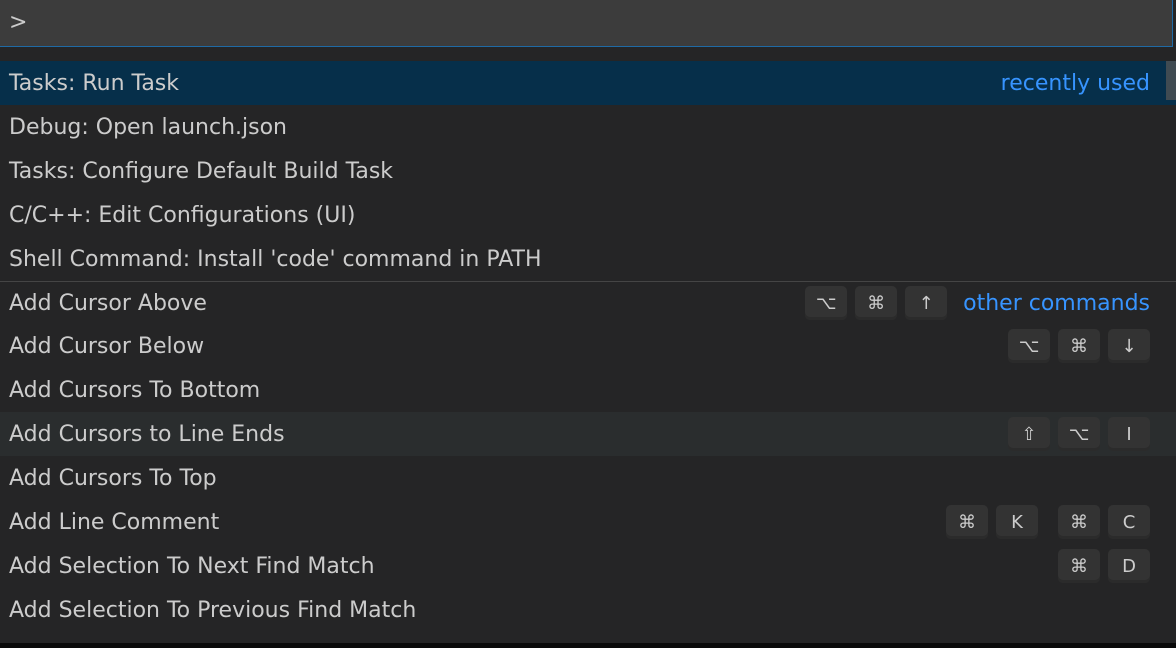 Image resolution: width=1176 pixels, height=648 pixels. What do you see at coordinates (108, 303) in the screenshot?
I see `command-label: Add Cursor Above` at bounding box center [108, 303].